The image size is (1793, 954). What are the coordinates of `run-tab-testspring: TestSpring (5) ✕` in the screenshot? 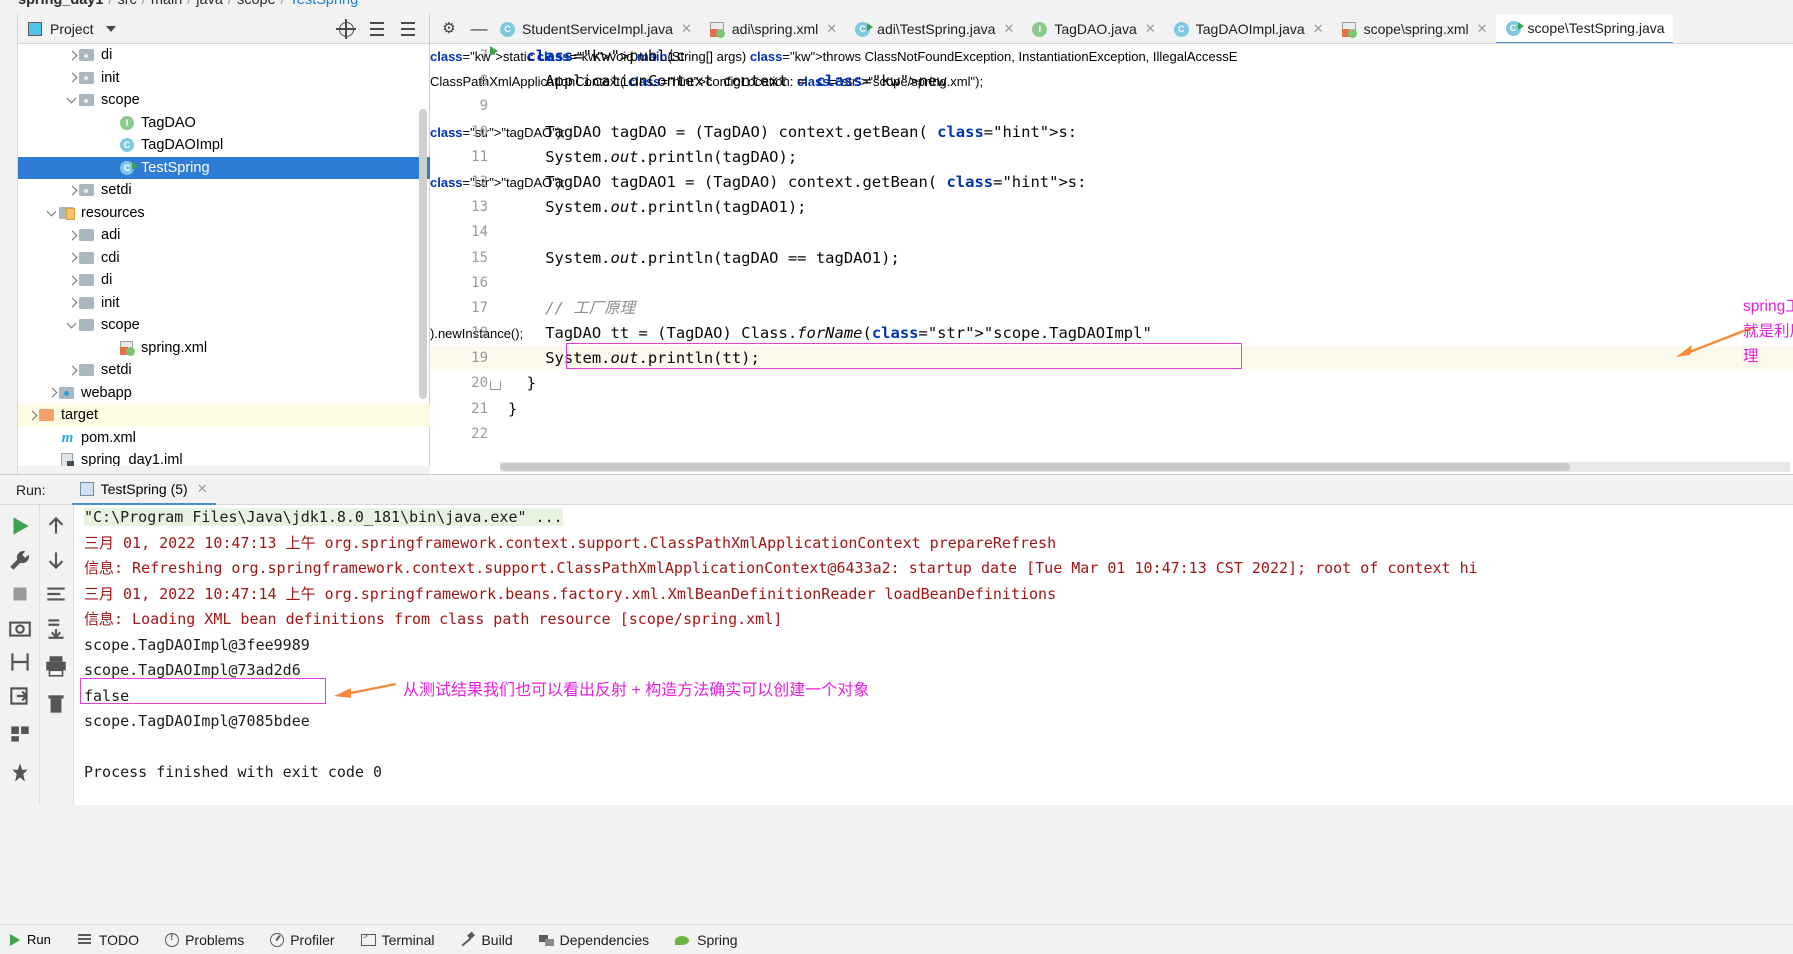 It's located at (143, 490).